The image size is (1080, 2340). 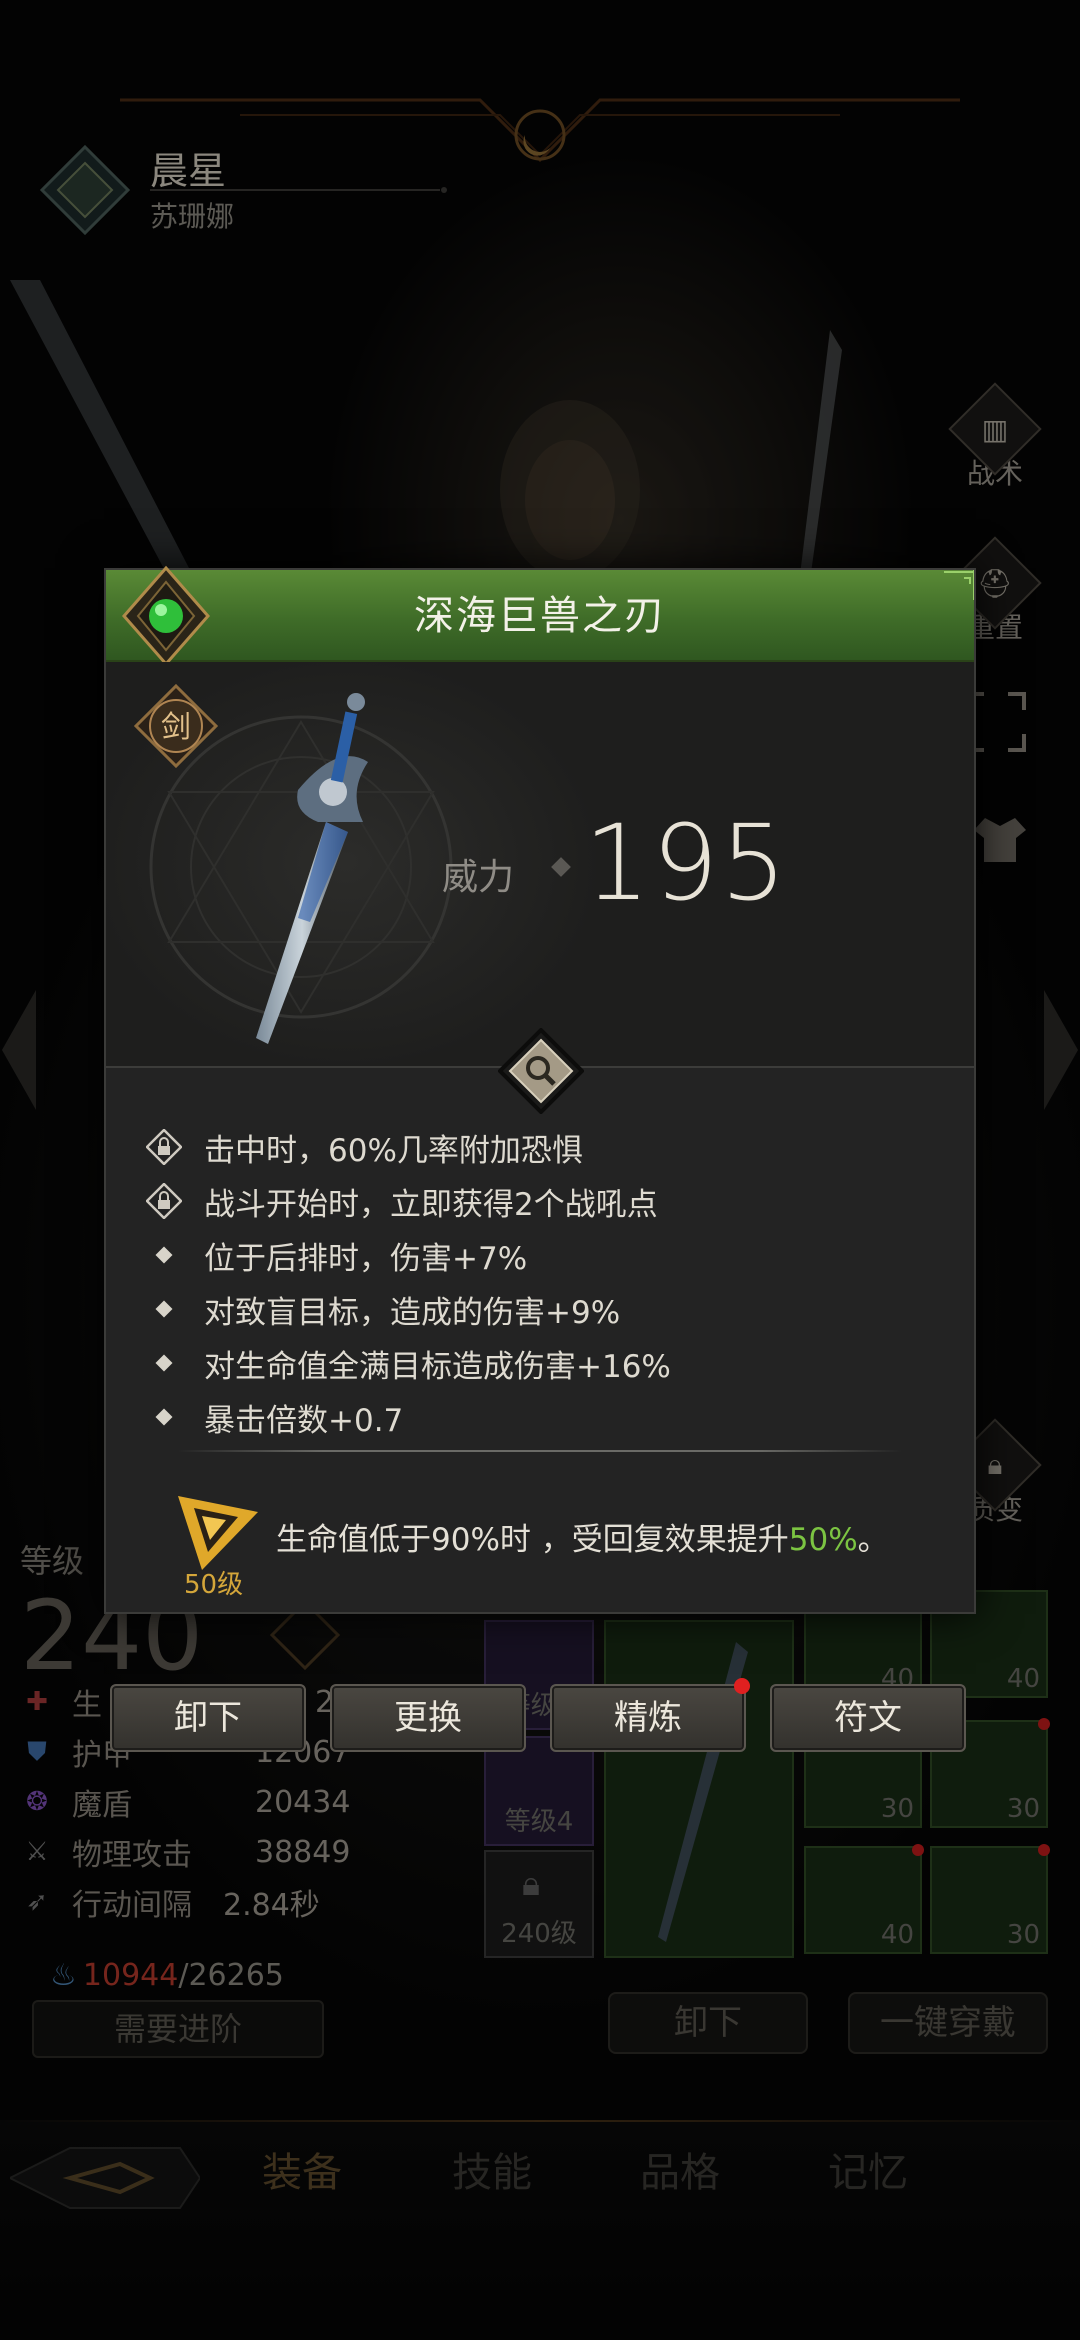 I want to click on refine-button: 精炼, so click(x=650, y=1715).